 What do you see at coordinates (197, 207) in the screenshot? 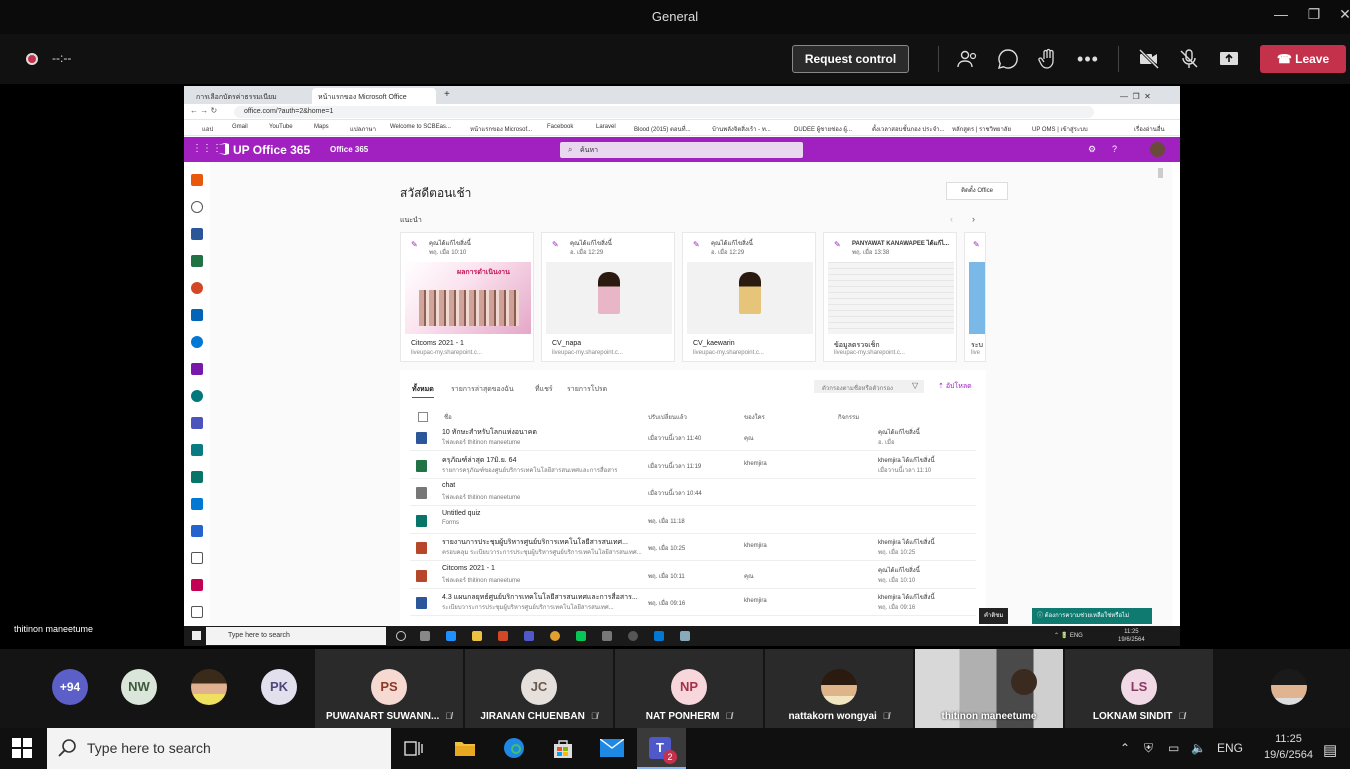
I see `create-icon` at bounding box center [197, 207].